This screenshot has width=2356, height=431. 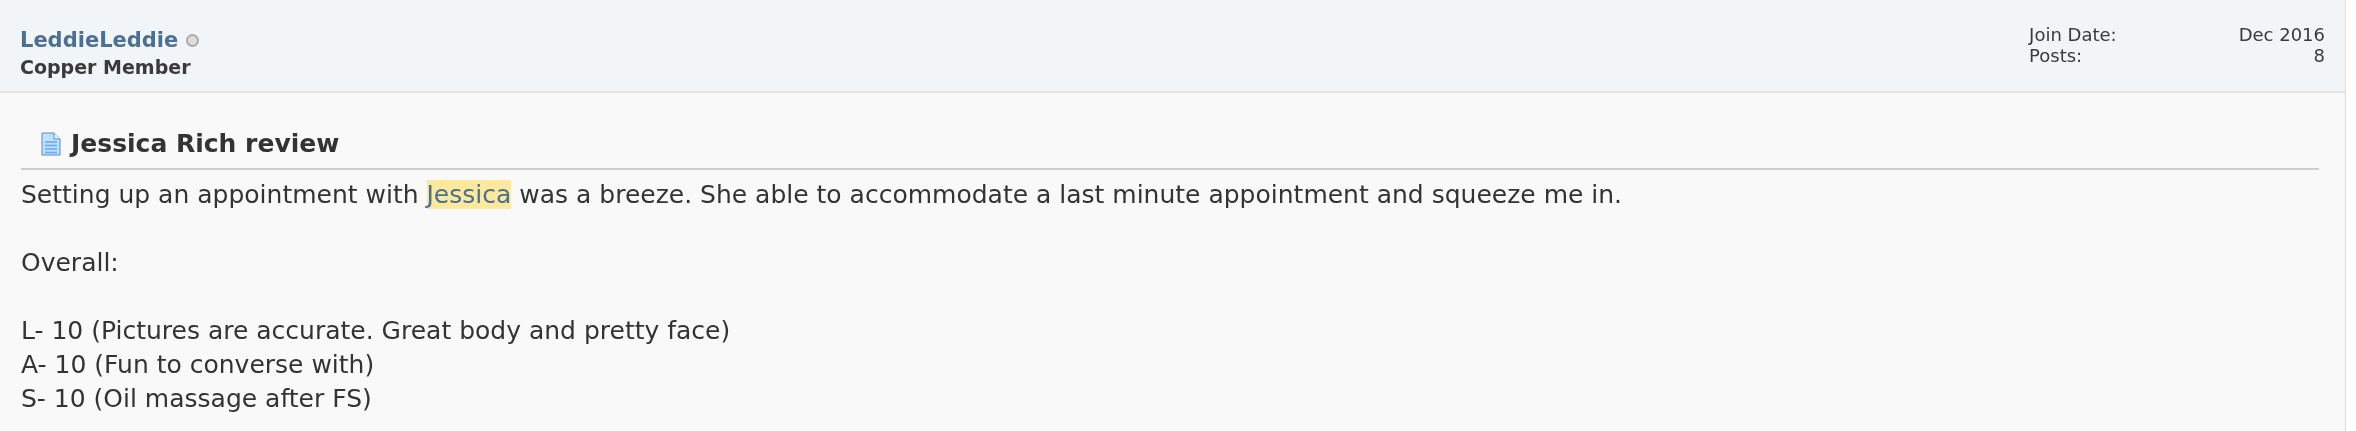 I want to click on document-icon, so click(x=51, y=143).